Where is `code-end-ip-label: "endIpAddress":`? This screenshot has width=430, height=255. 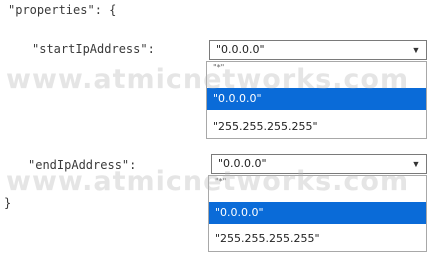
code-end-ip-label: "endIpAddress": is located at coordinates (82, 165).